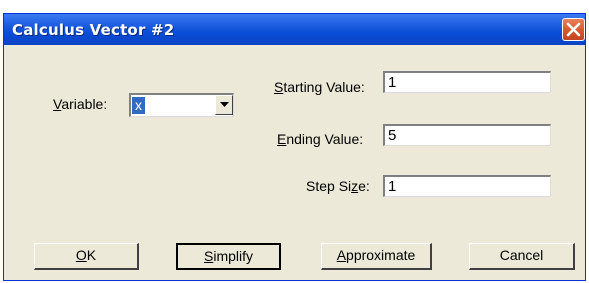 This screenshot has height=283, width=589. I want to click on close-icon, so click(573, 29).